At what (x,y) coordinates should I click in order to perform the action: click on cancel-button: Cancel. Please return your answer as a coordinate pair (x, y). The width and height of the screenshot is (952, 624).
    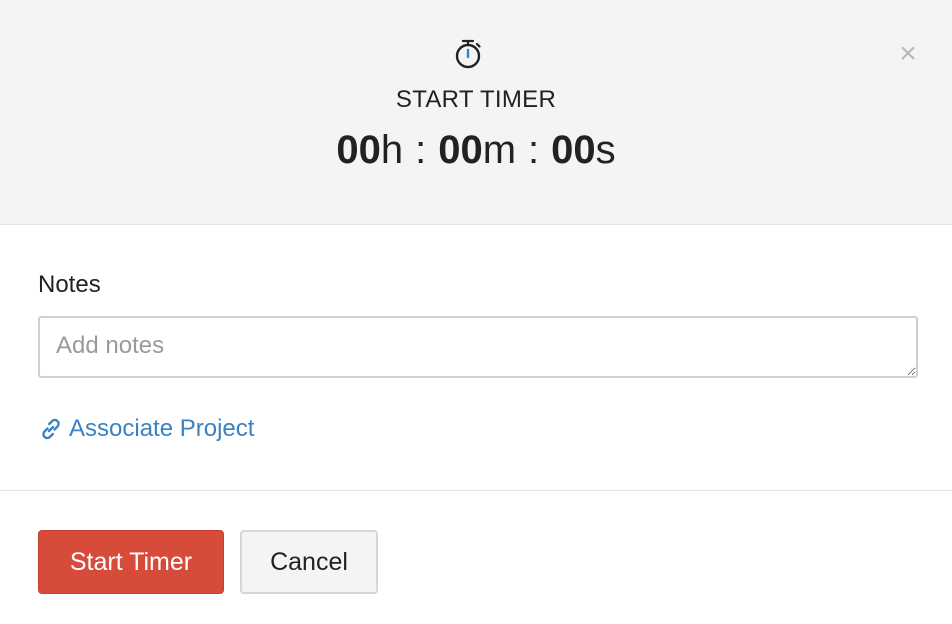
    Looking at the image, I should click on (309, 562).